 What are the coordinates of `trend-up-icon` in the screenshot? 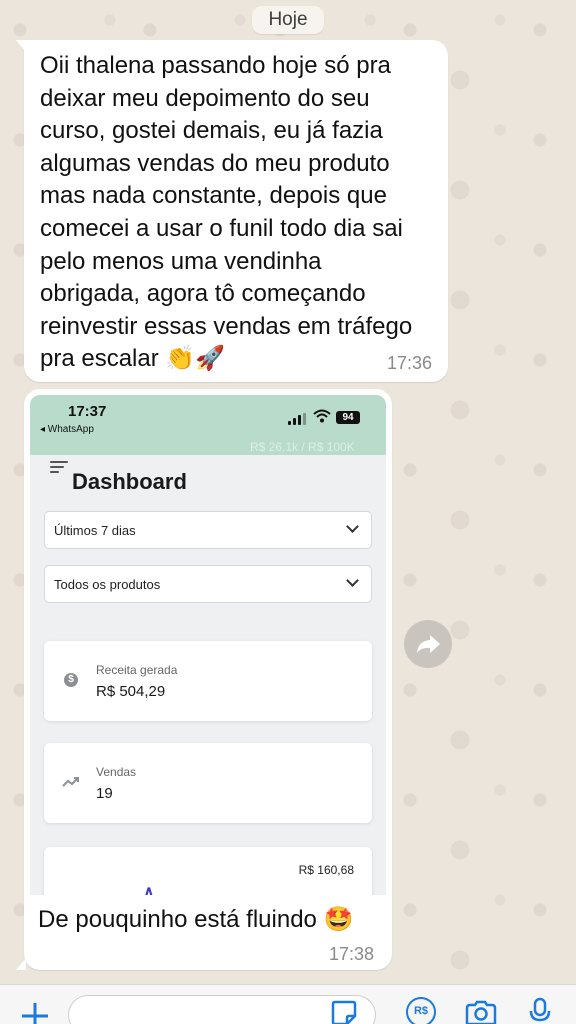 It's located at (70, 782).